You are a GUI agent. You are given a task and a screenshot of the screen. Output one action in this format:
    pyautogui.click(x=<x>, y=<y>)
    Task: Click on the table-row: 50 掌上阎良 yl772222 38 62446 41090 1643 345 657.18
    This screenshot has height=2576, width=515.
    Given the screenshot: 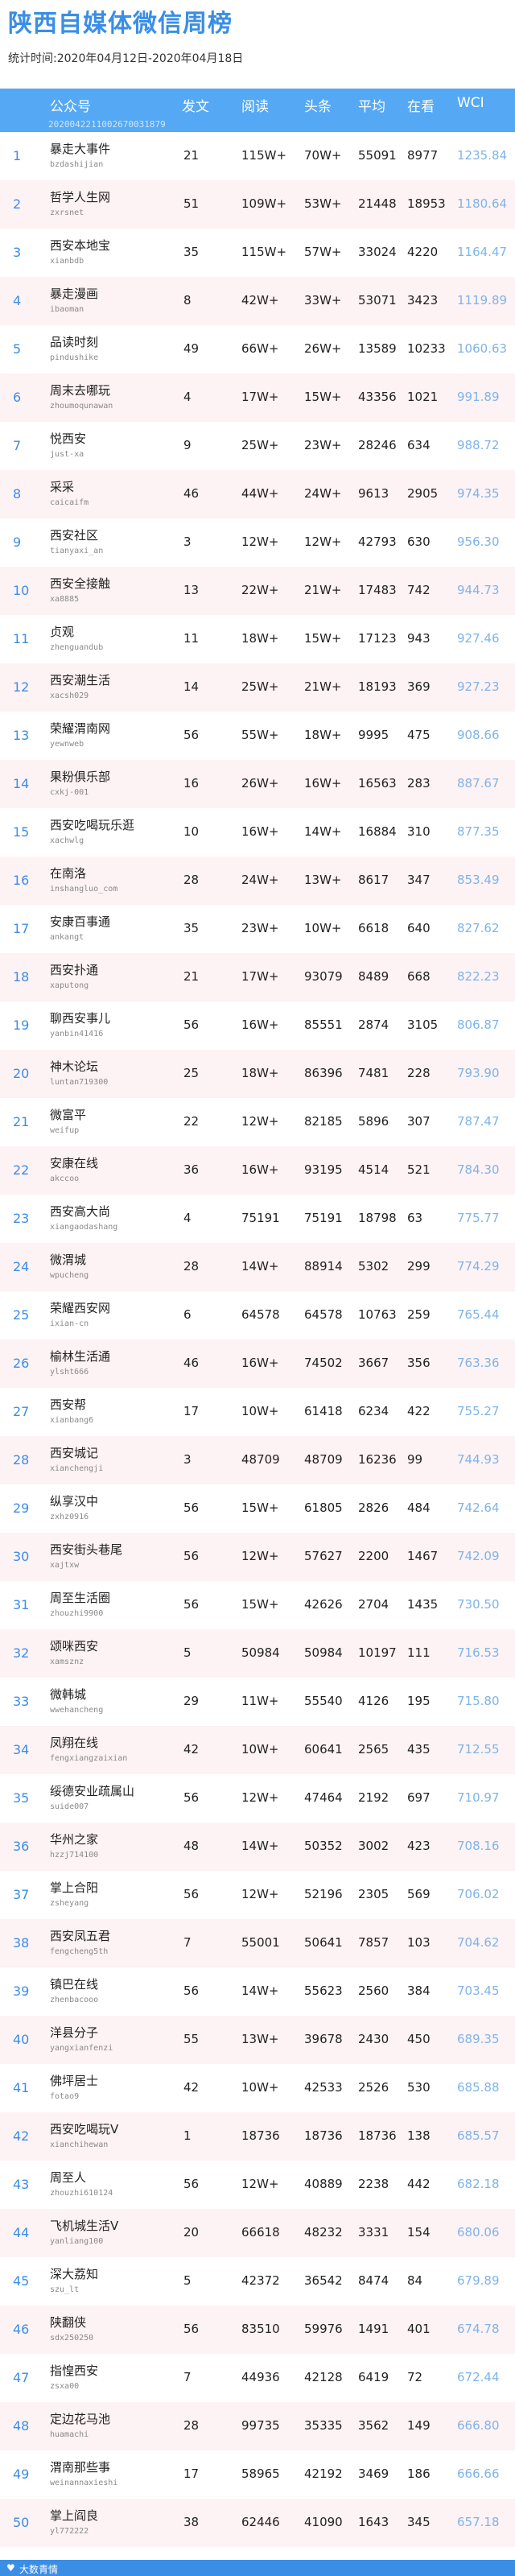 What is the action you would take?
    pyautogui.click(x=257, y=2523)
    